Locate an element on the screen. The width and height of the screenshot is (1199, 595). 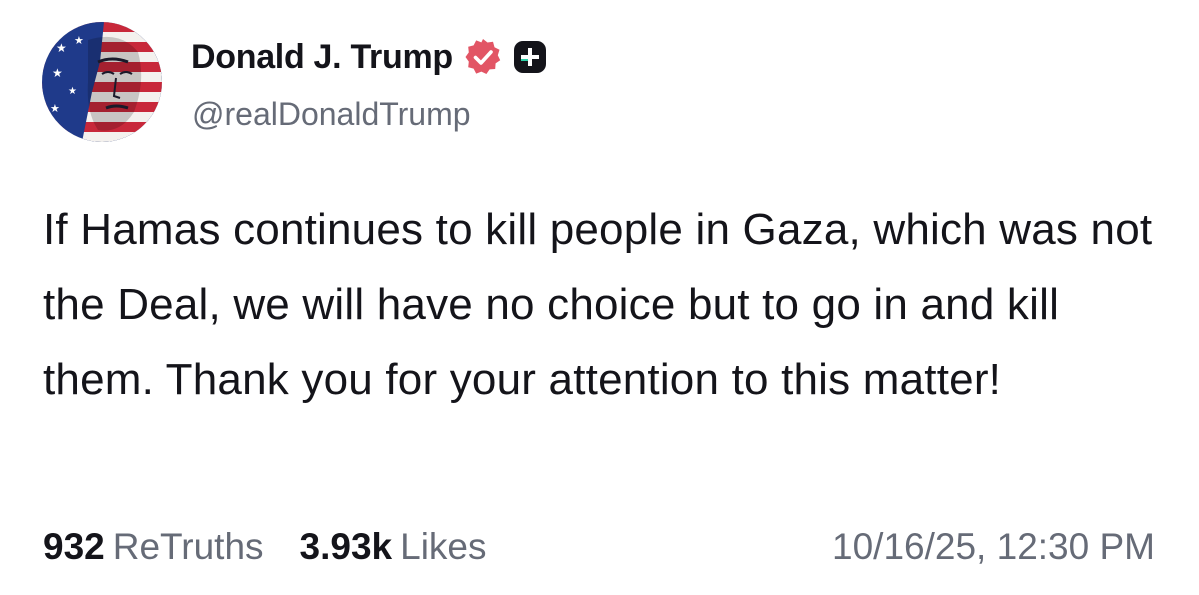
verified-badge-icon is located at coordinates (483, 57).